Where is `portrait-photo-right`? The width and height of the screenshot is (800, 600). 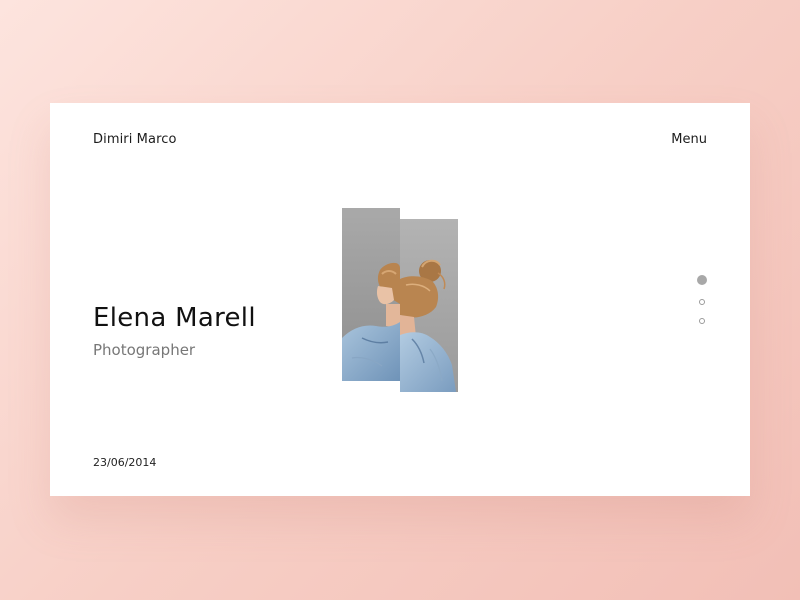 portrait-photo-right is located at coordinates (429, 305).